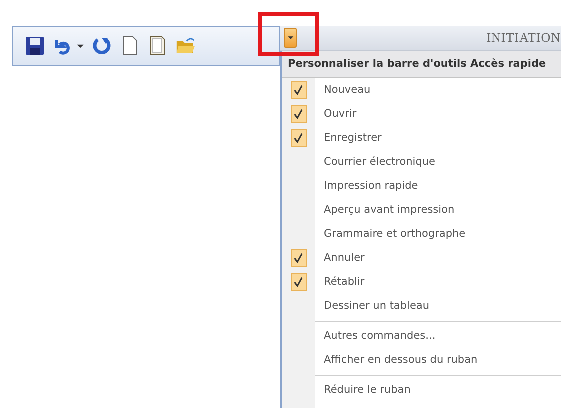 The image size is (561, 408). I want to click on highlight-frame, so click(288, 34).